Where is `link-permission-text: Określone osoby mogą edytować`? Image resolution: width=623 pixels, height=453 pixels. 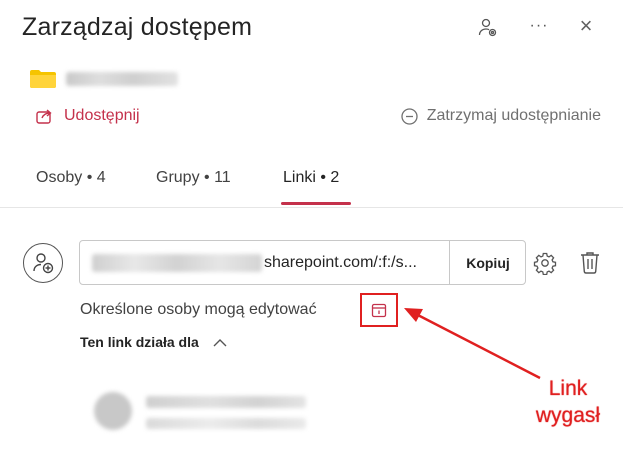 link-permission-text: Określone osoby mogą edytować is located at coordinates (198, 310).